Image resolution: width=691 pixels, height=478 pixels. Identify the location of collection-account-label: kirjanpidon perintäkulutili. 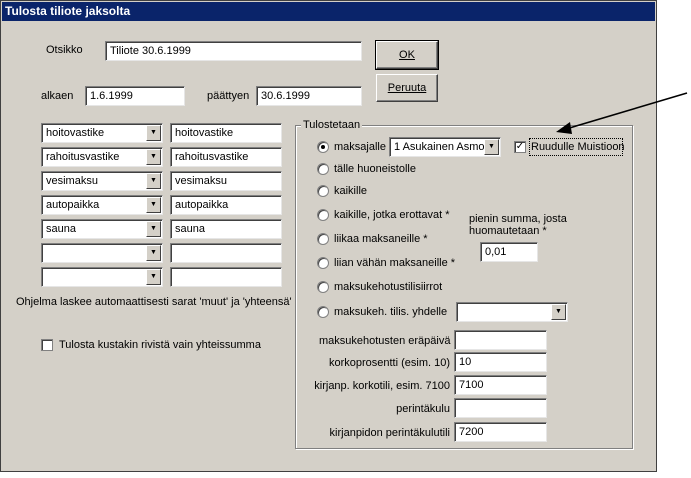
(389, 433).